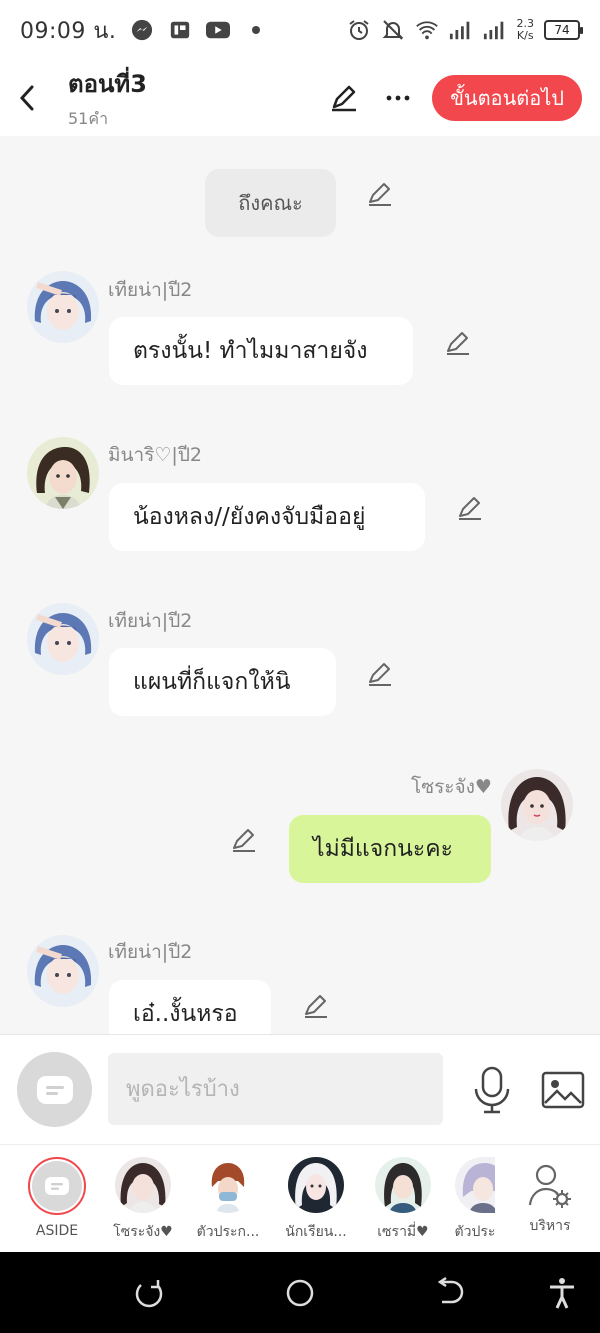 Image resolution: width=600 pixels, height=1333 pixels. I want to click on more-icon, so click(398, 98).